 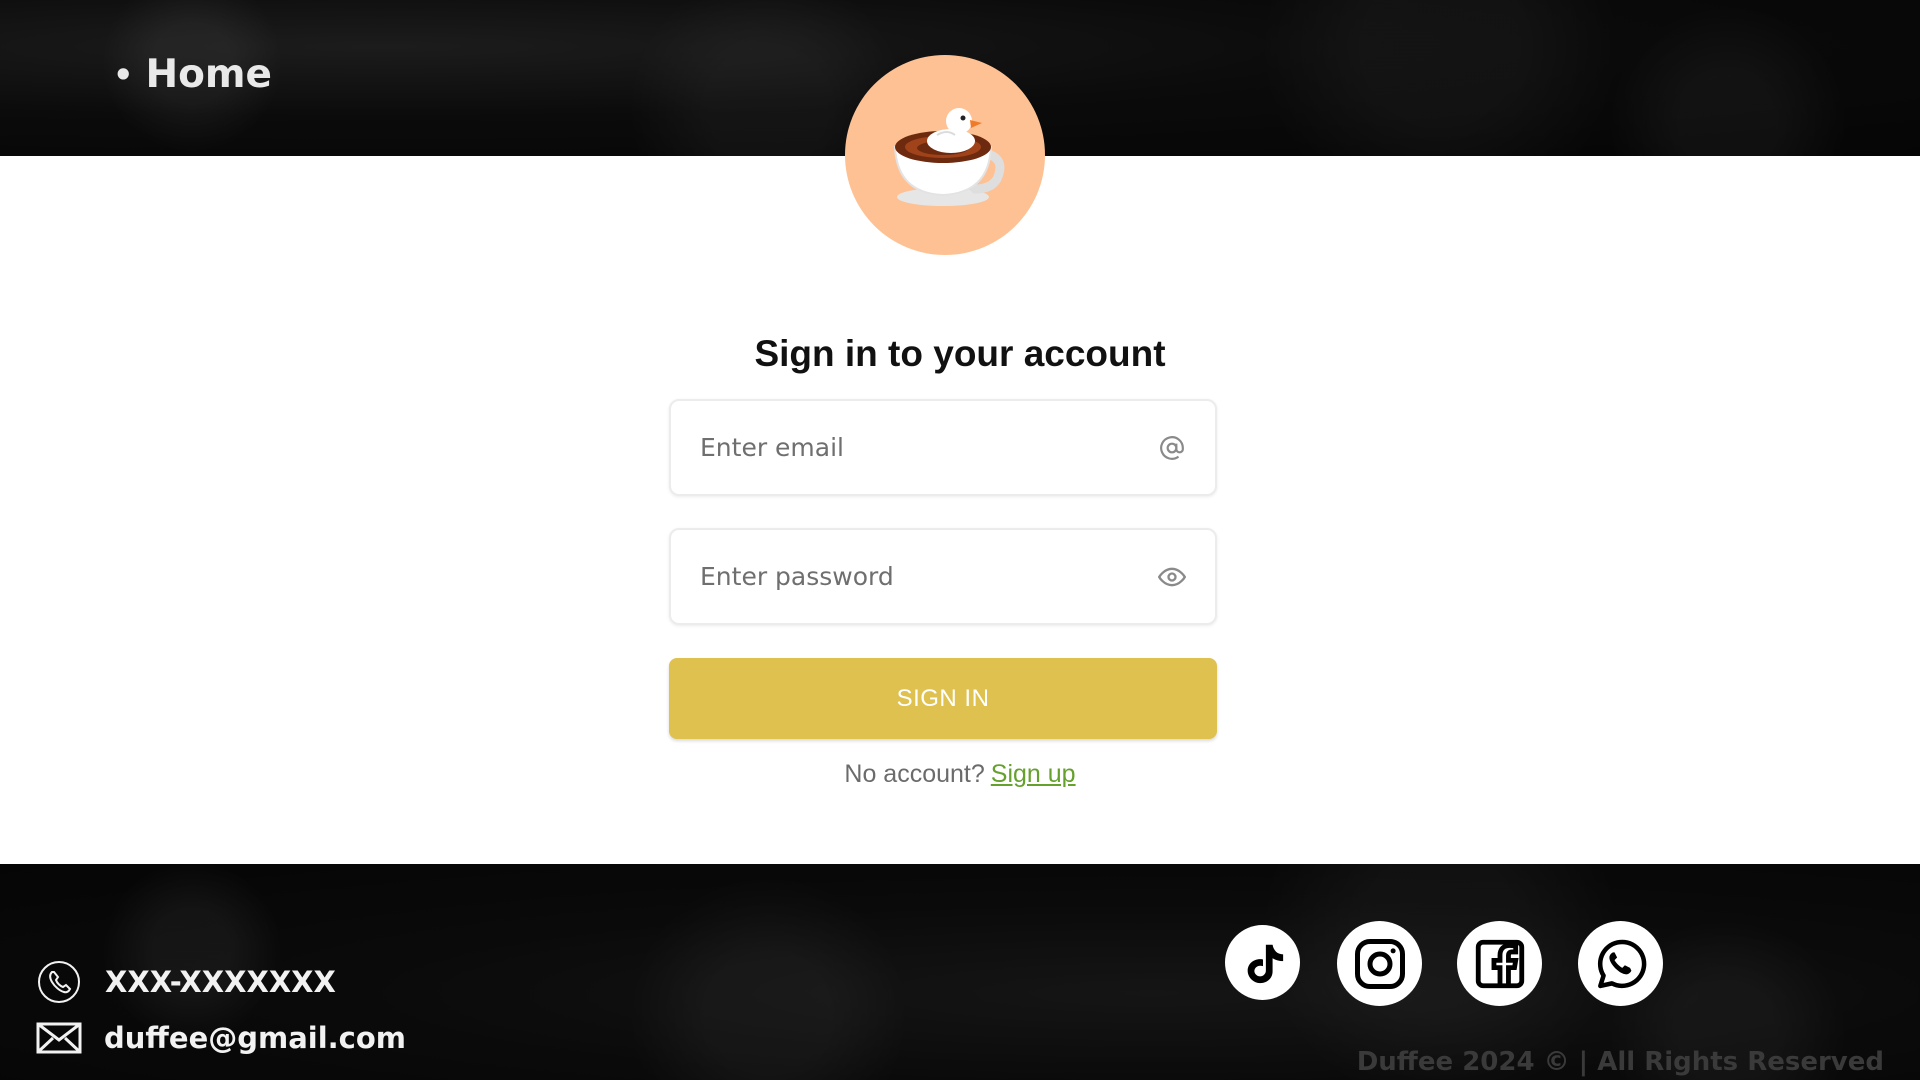 What do you see at coordinates (220, 982) in the screenshot?
I see `phone-number: XXX-XXXXXXX` at bounding box center [220, 982].